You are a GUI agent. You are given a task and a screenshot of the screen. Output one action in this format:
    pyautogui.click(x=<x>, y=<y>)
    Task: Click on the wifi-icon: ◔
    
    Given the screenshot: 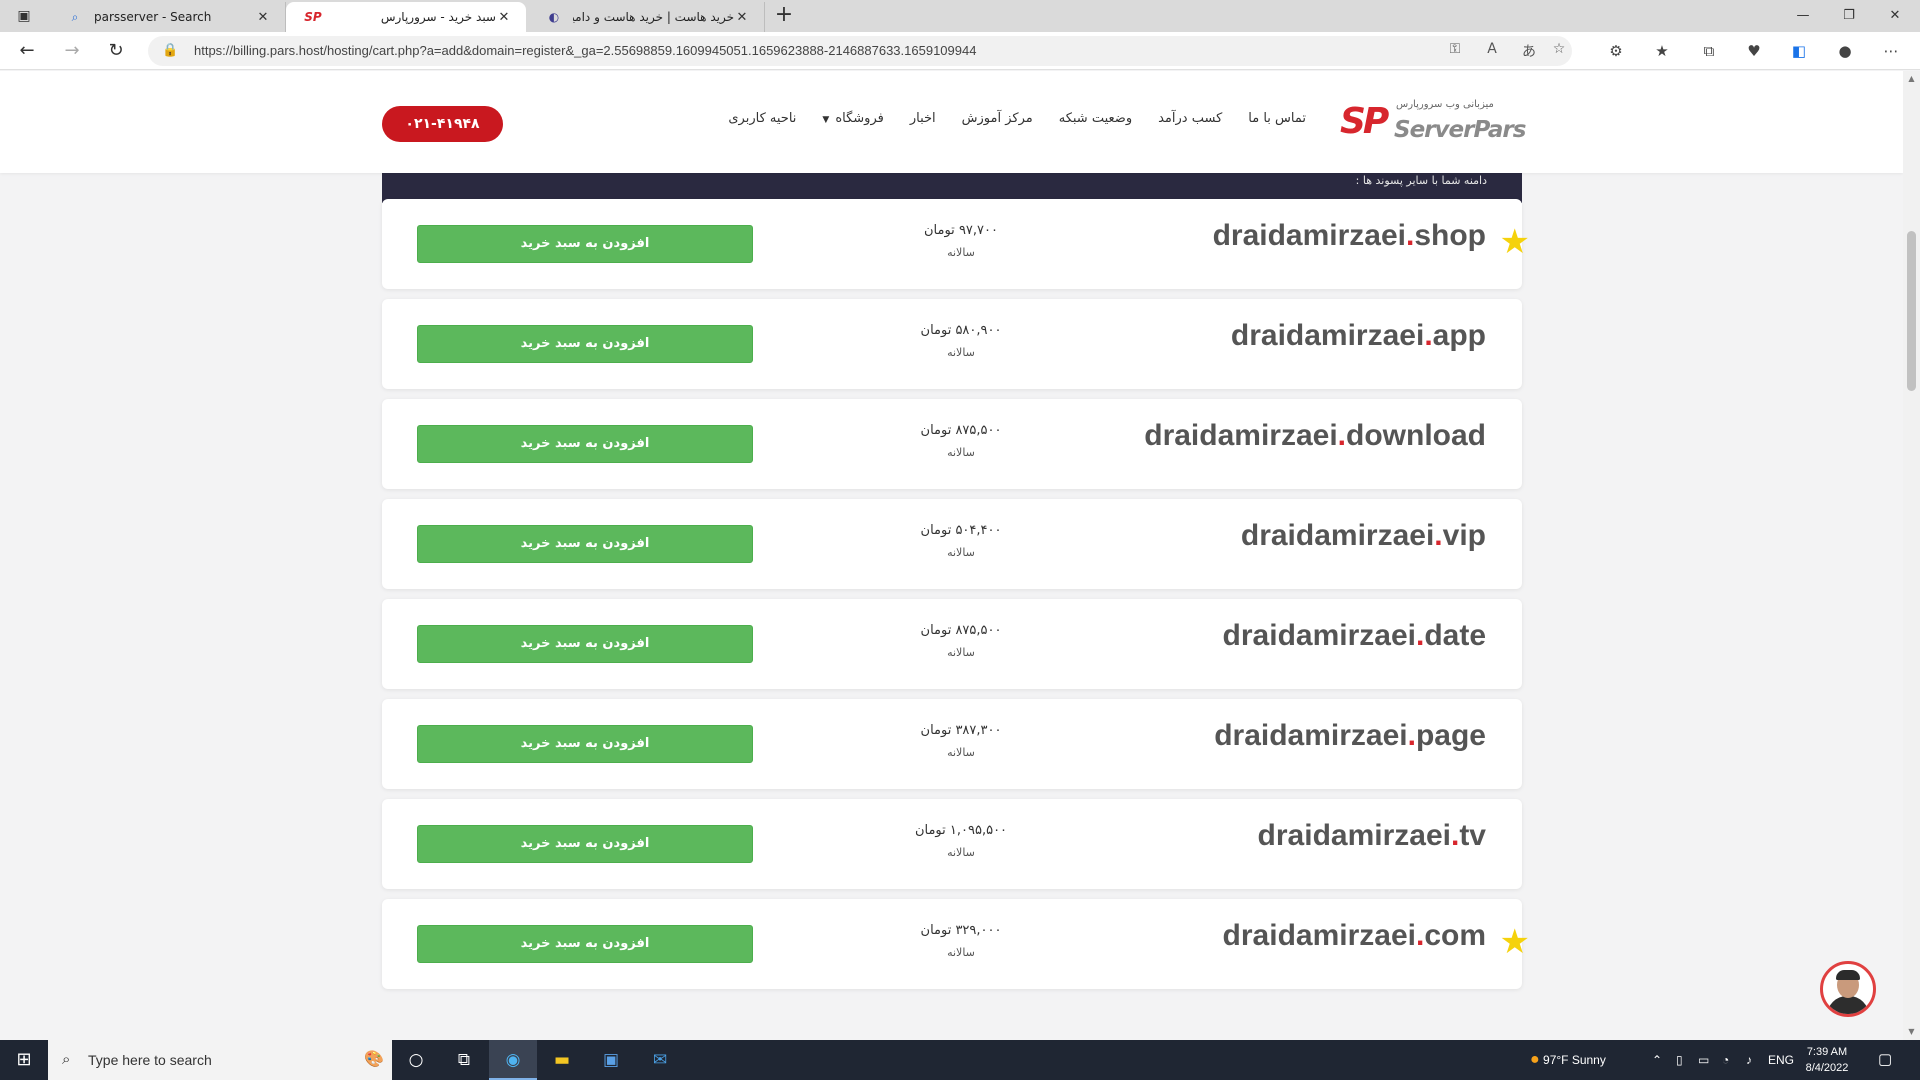 What is the action you would take?
    pyautogui.click(x=1725, y=1060)
    